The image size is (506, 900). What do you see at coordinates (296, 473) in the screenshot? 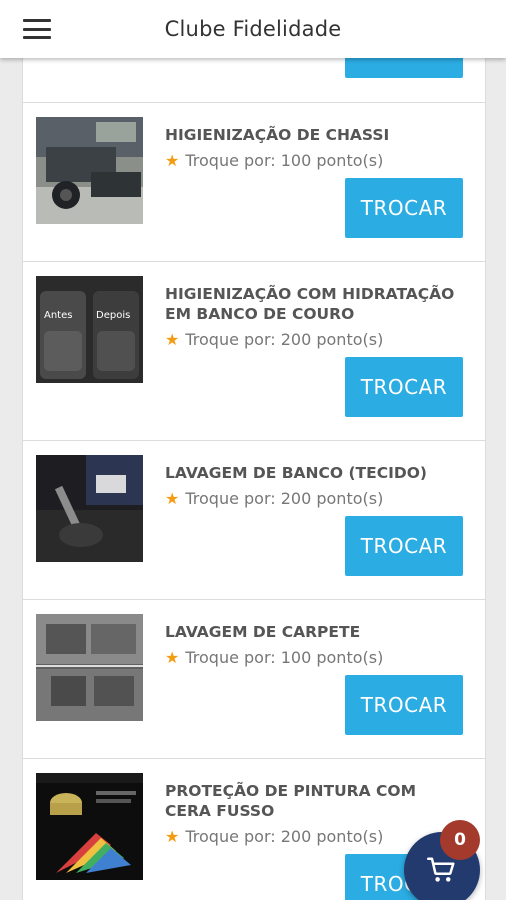
I see `item-title: LAVAGEM DE BANCO (TECIDO)` at bounding box center [296, 473].